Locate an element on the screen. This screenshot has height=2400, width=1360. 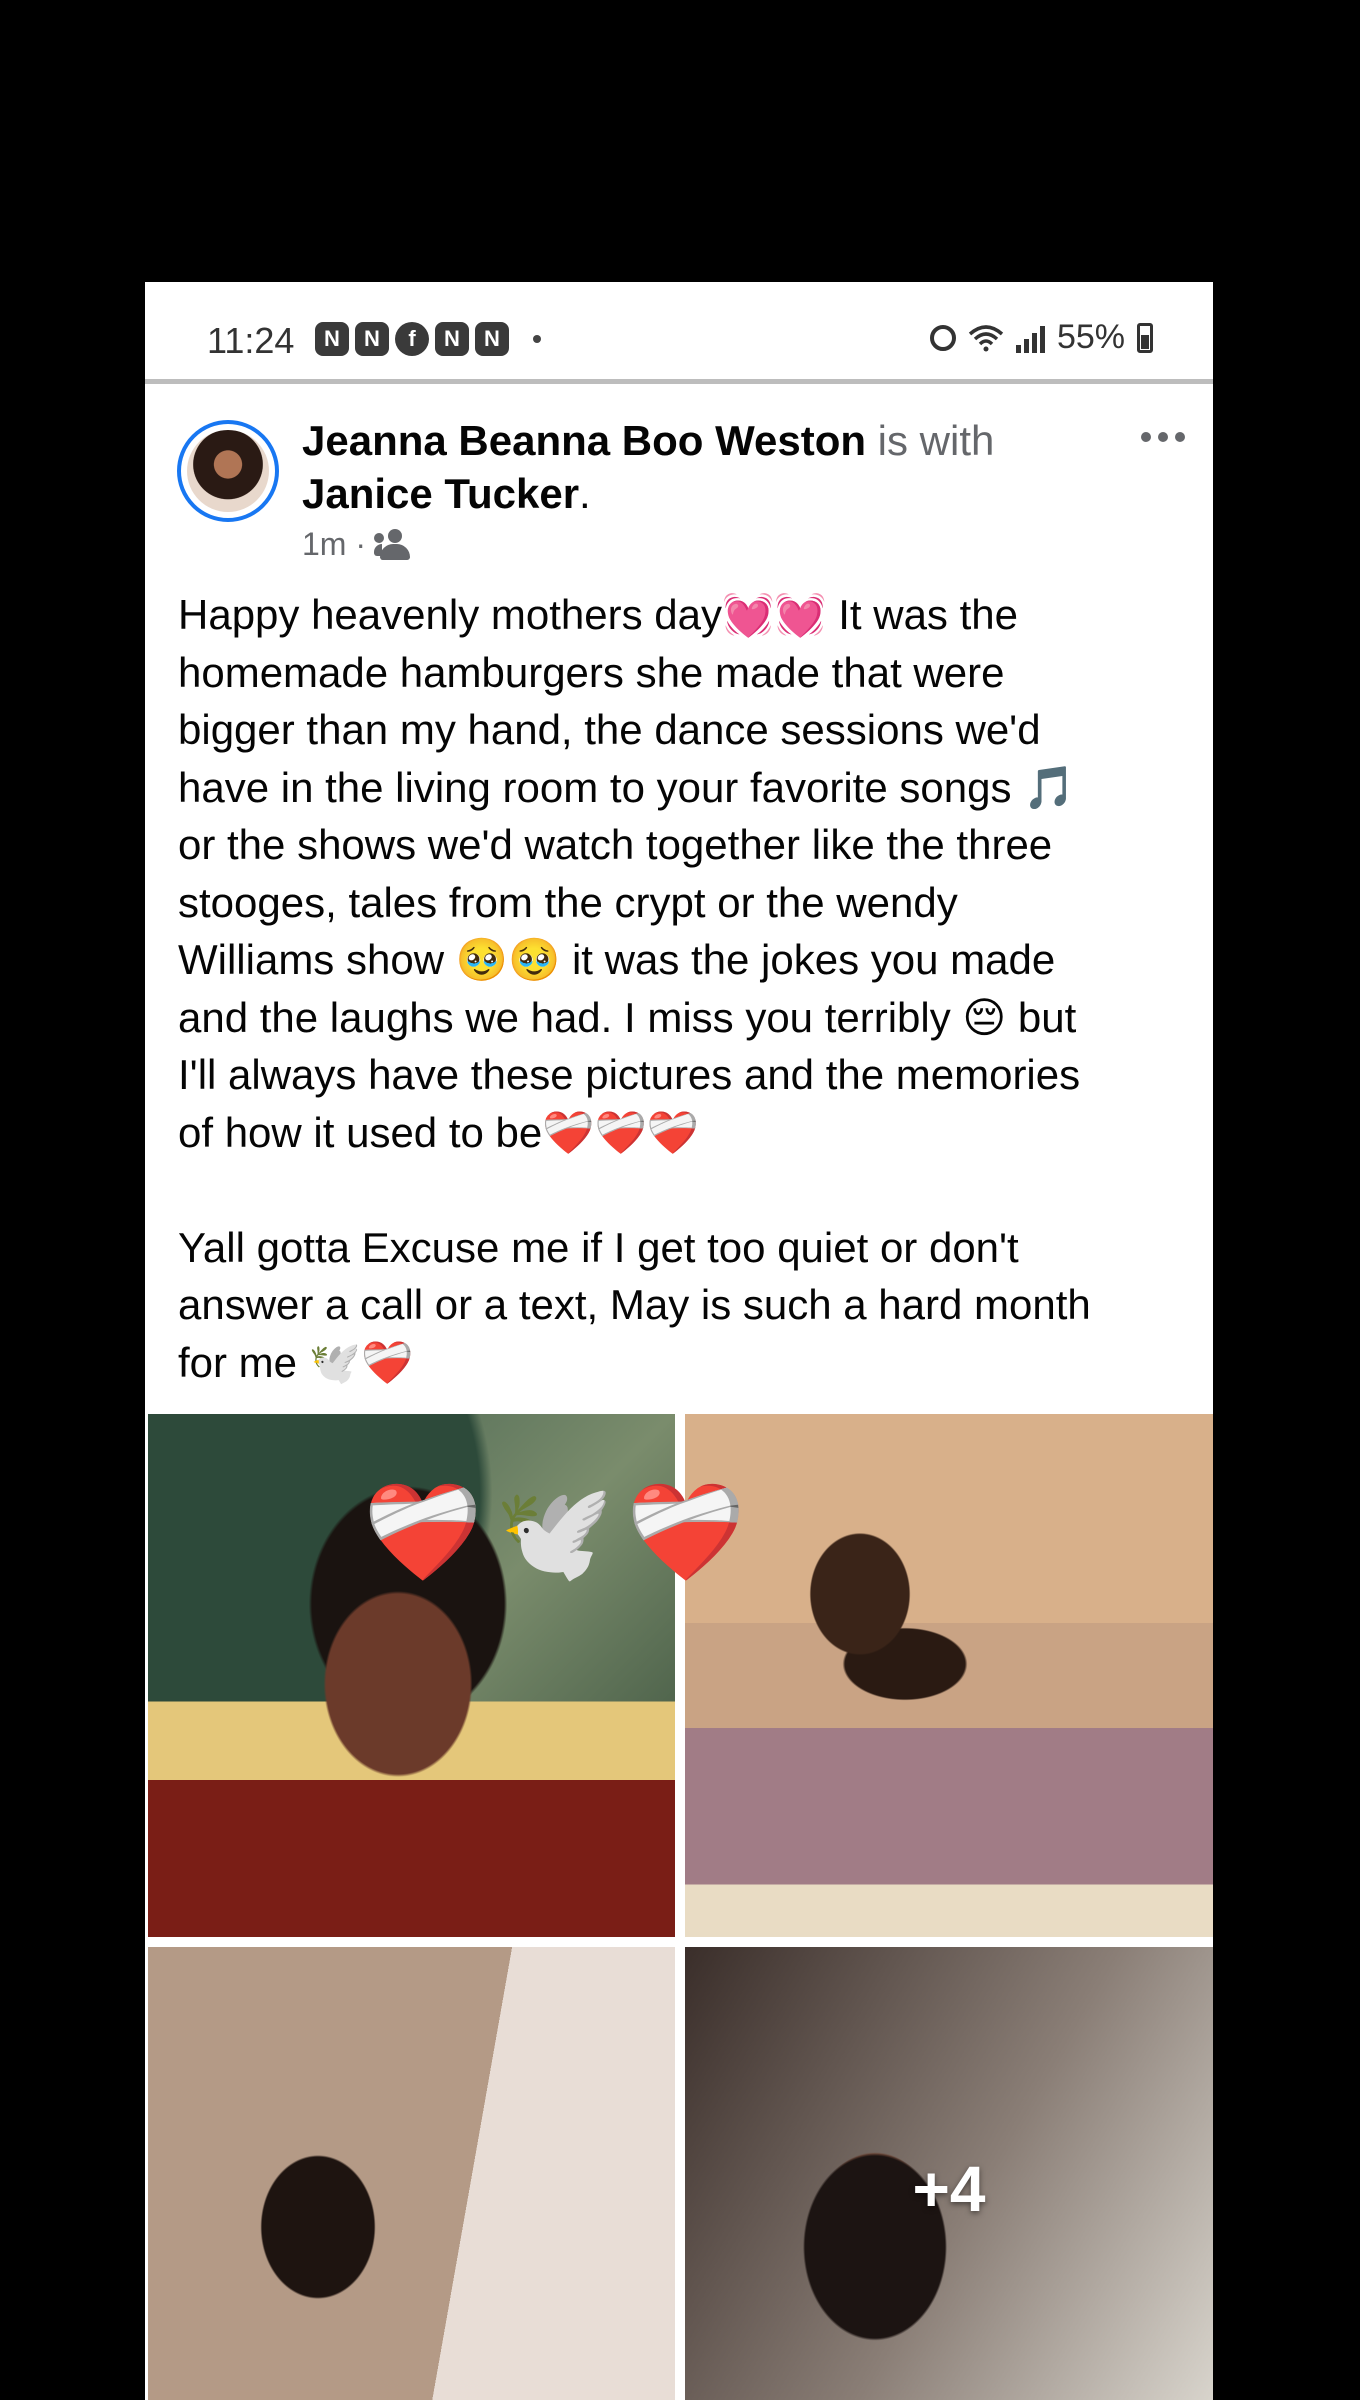
tagged-name: Janice Tucker is located at coordinates (440, 493).